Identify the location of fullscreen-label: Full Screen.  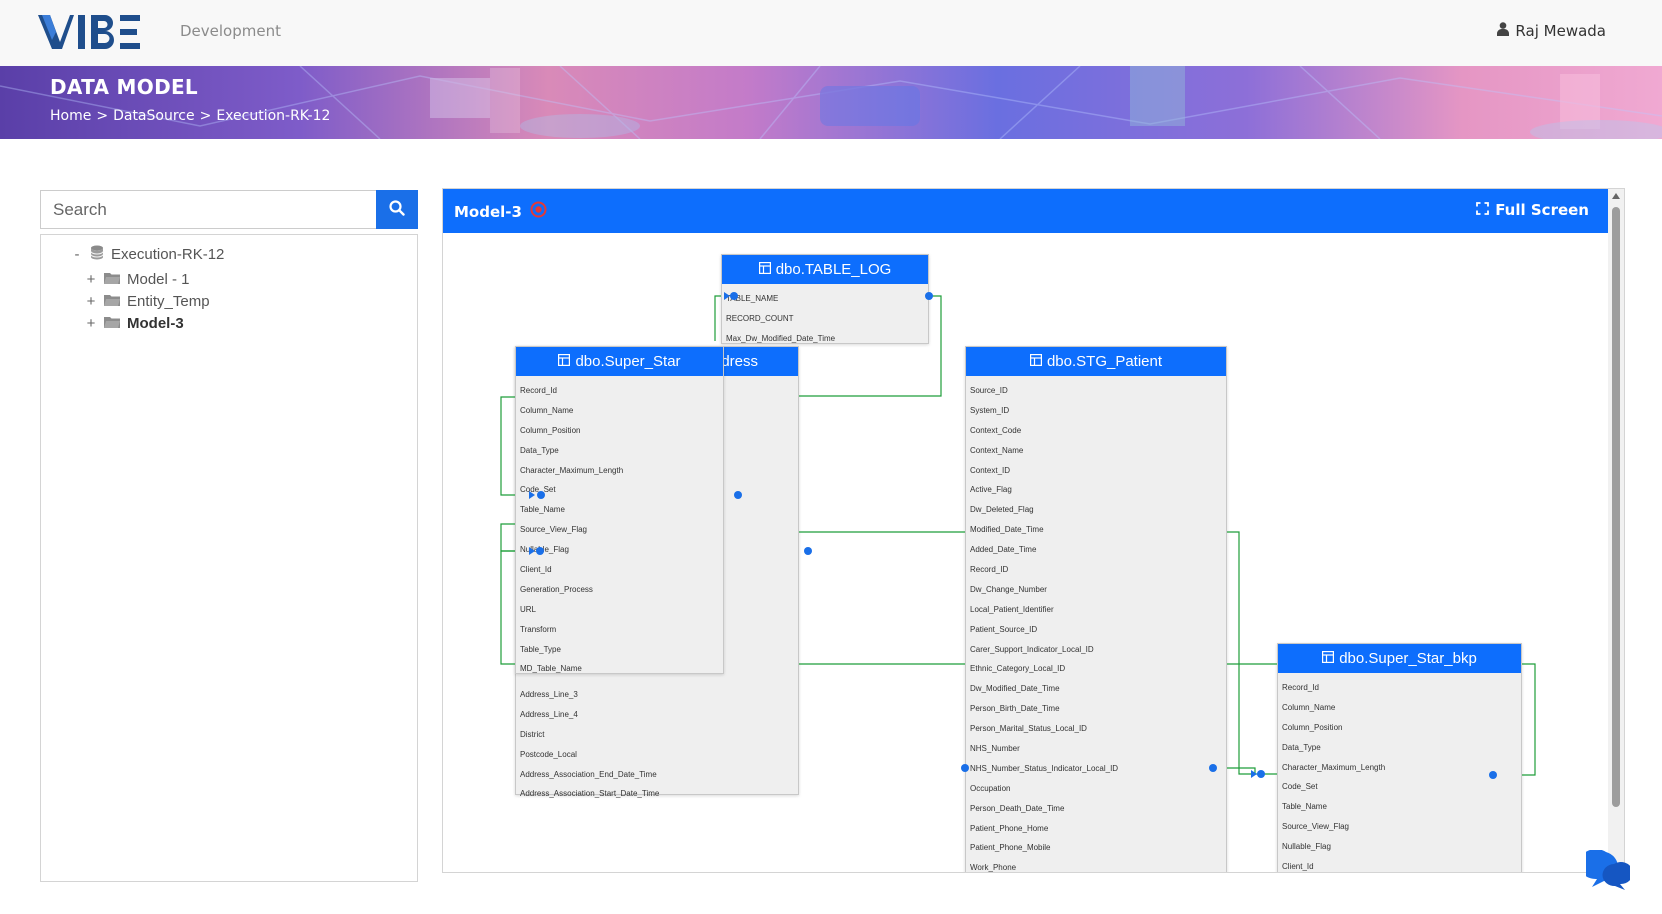
(1542, 210).